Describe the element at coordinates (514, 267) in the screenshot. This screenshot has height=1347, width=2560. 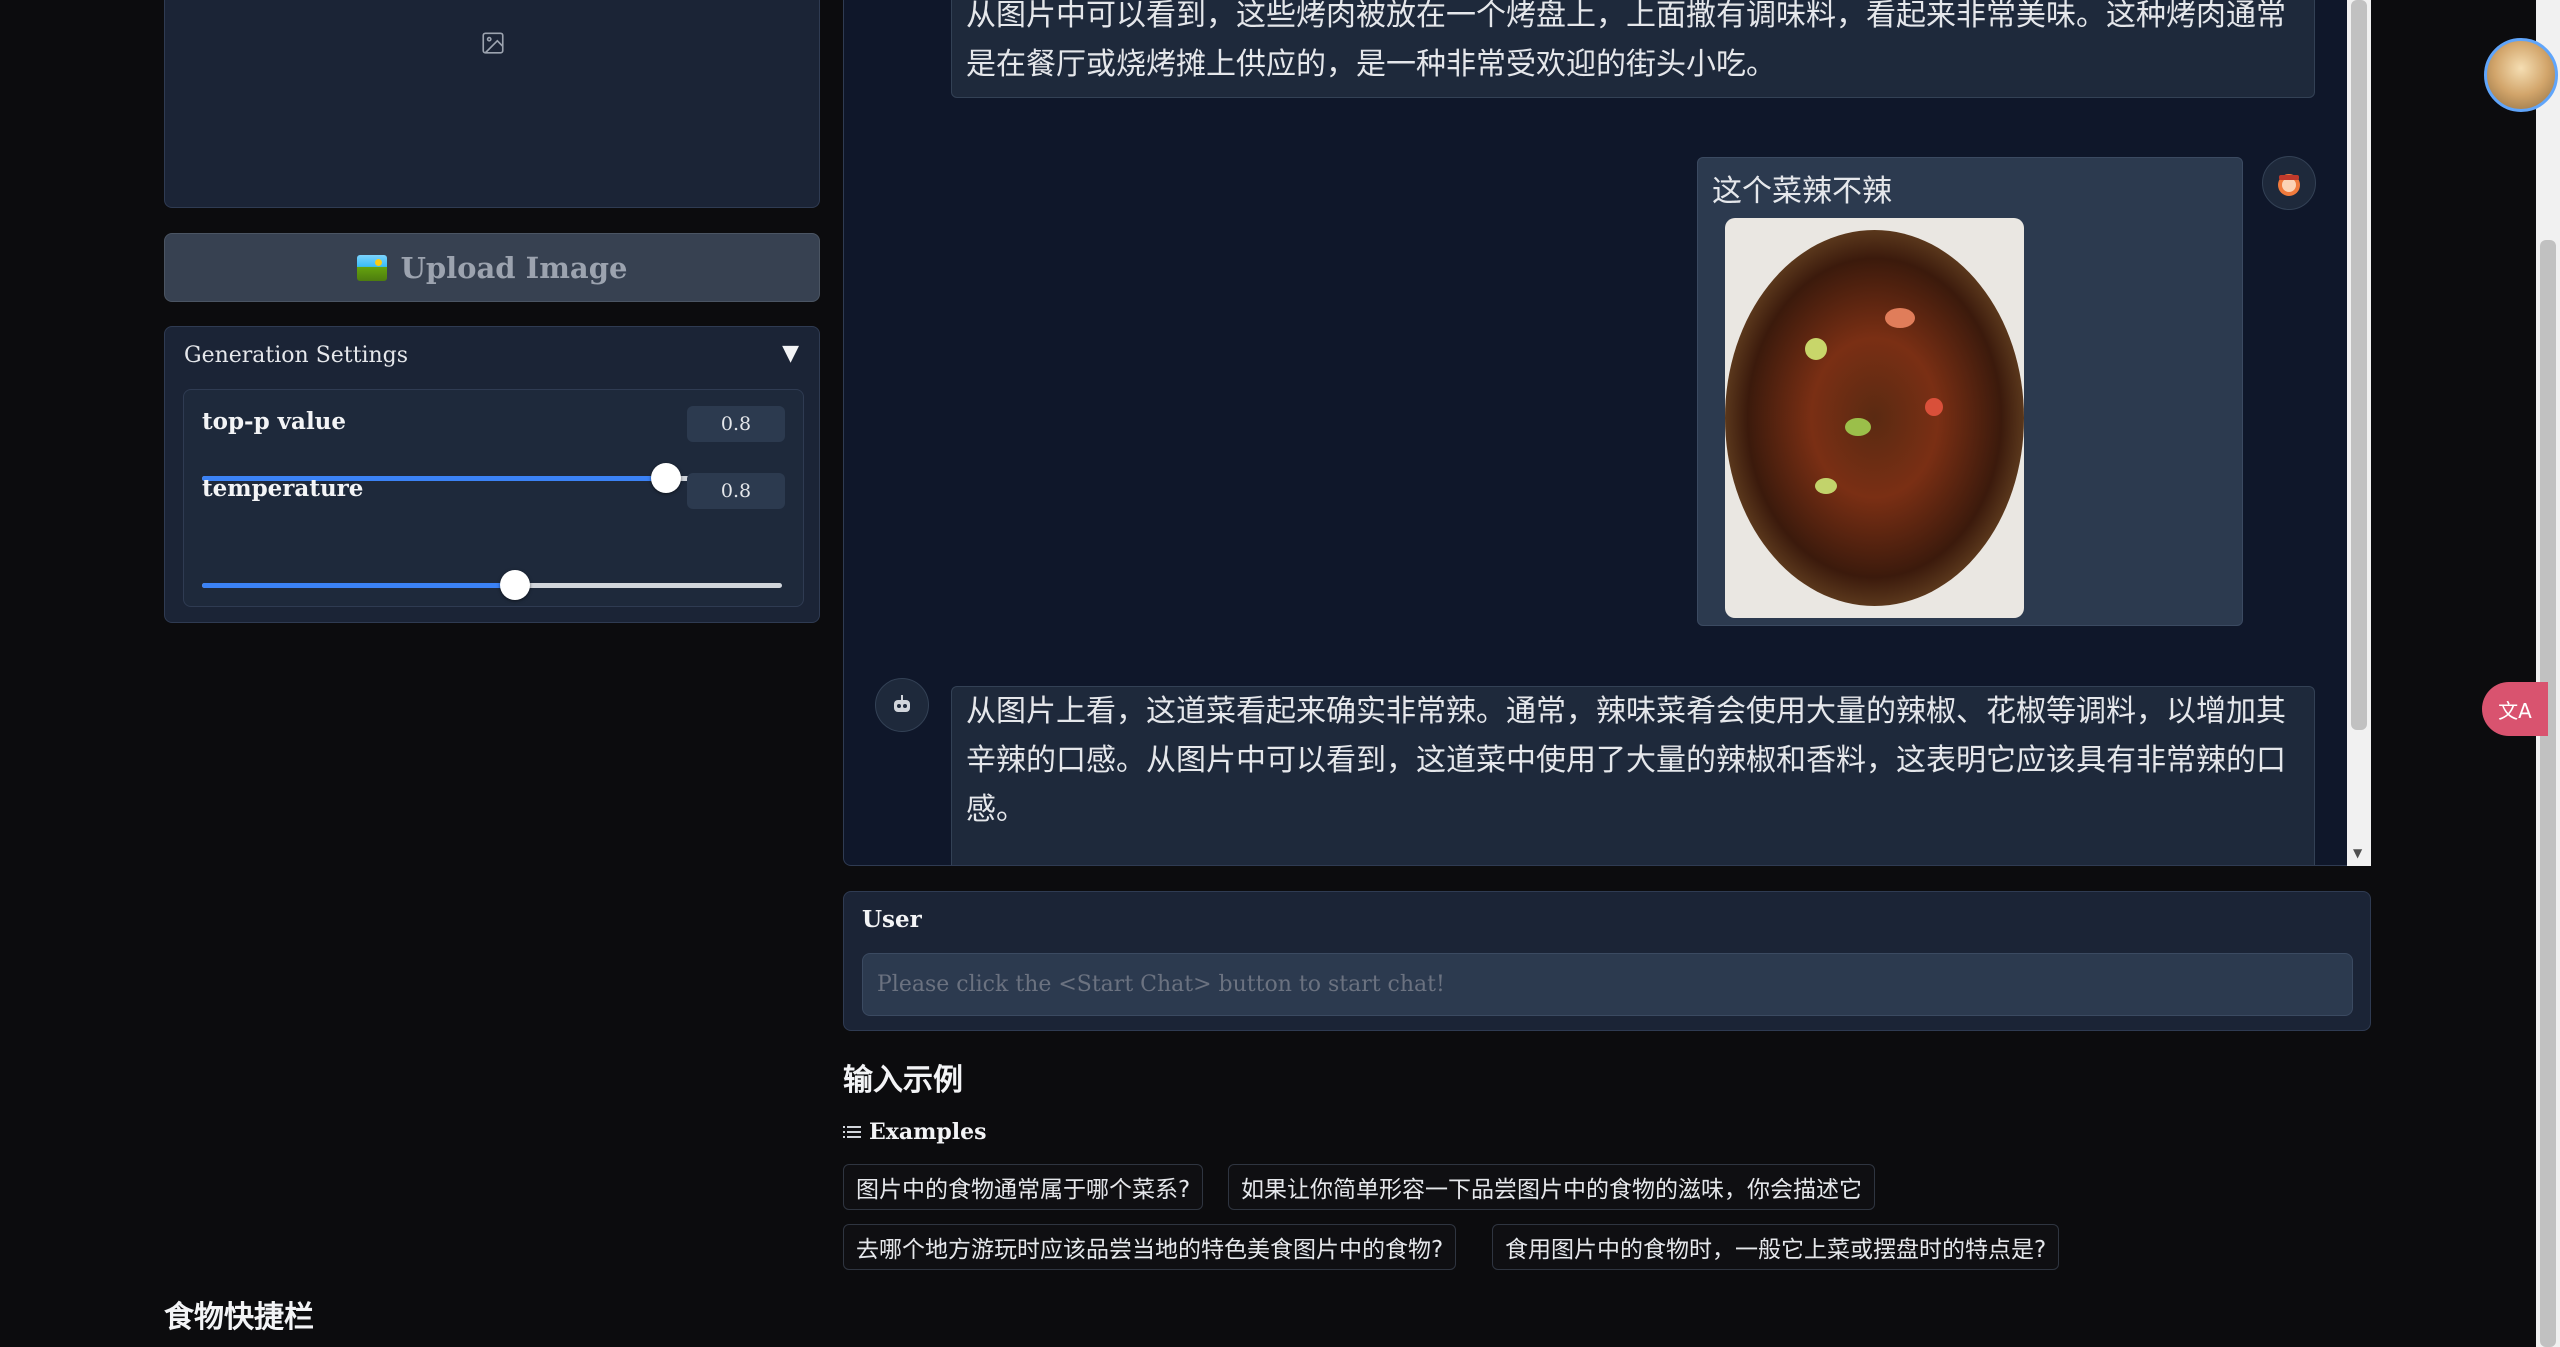
I see `upload-image-label: Upload Image` at that location.